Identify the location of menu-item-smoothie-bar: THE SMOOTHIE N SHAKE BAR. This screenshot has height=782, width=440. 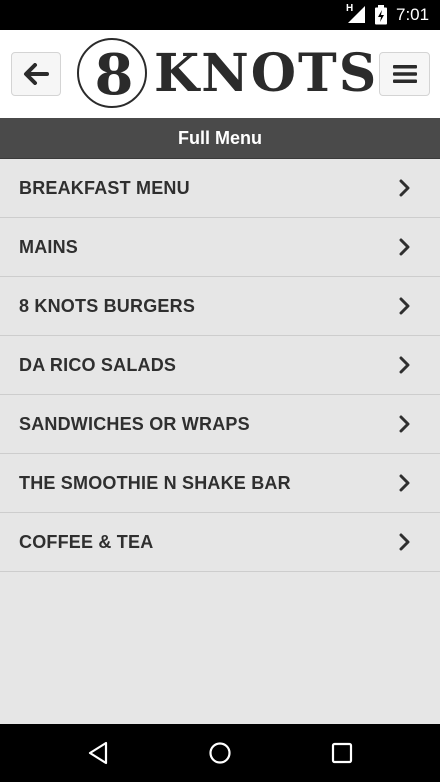
(220, 483).